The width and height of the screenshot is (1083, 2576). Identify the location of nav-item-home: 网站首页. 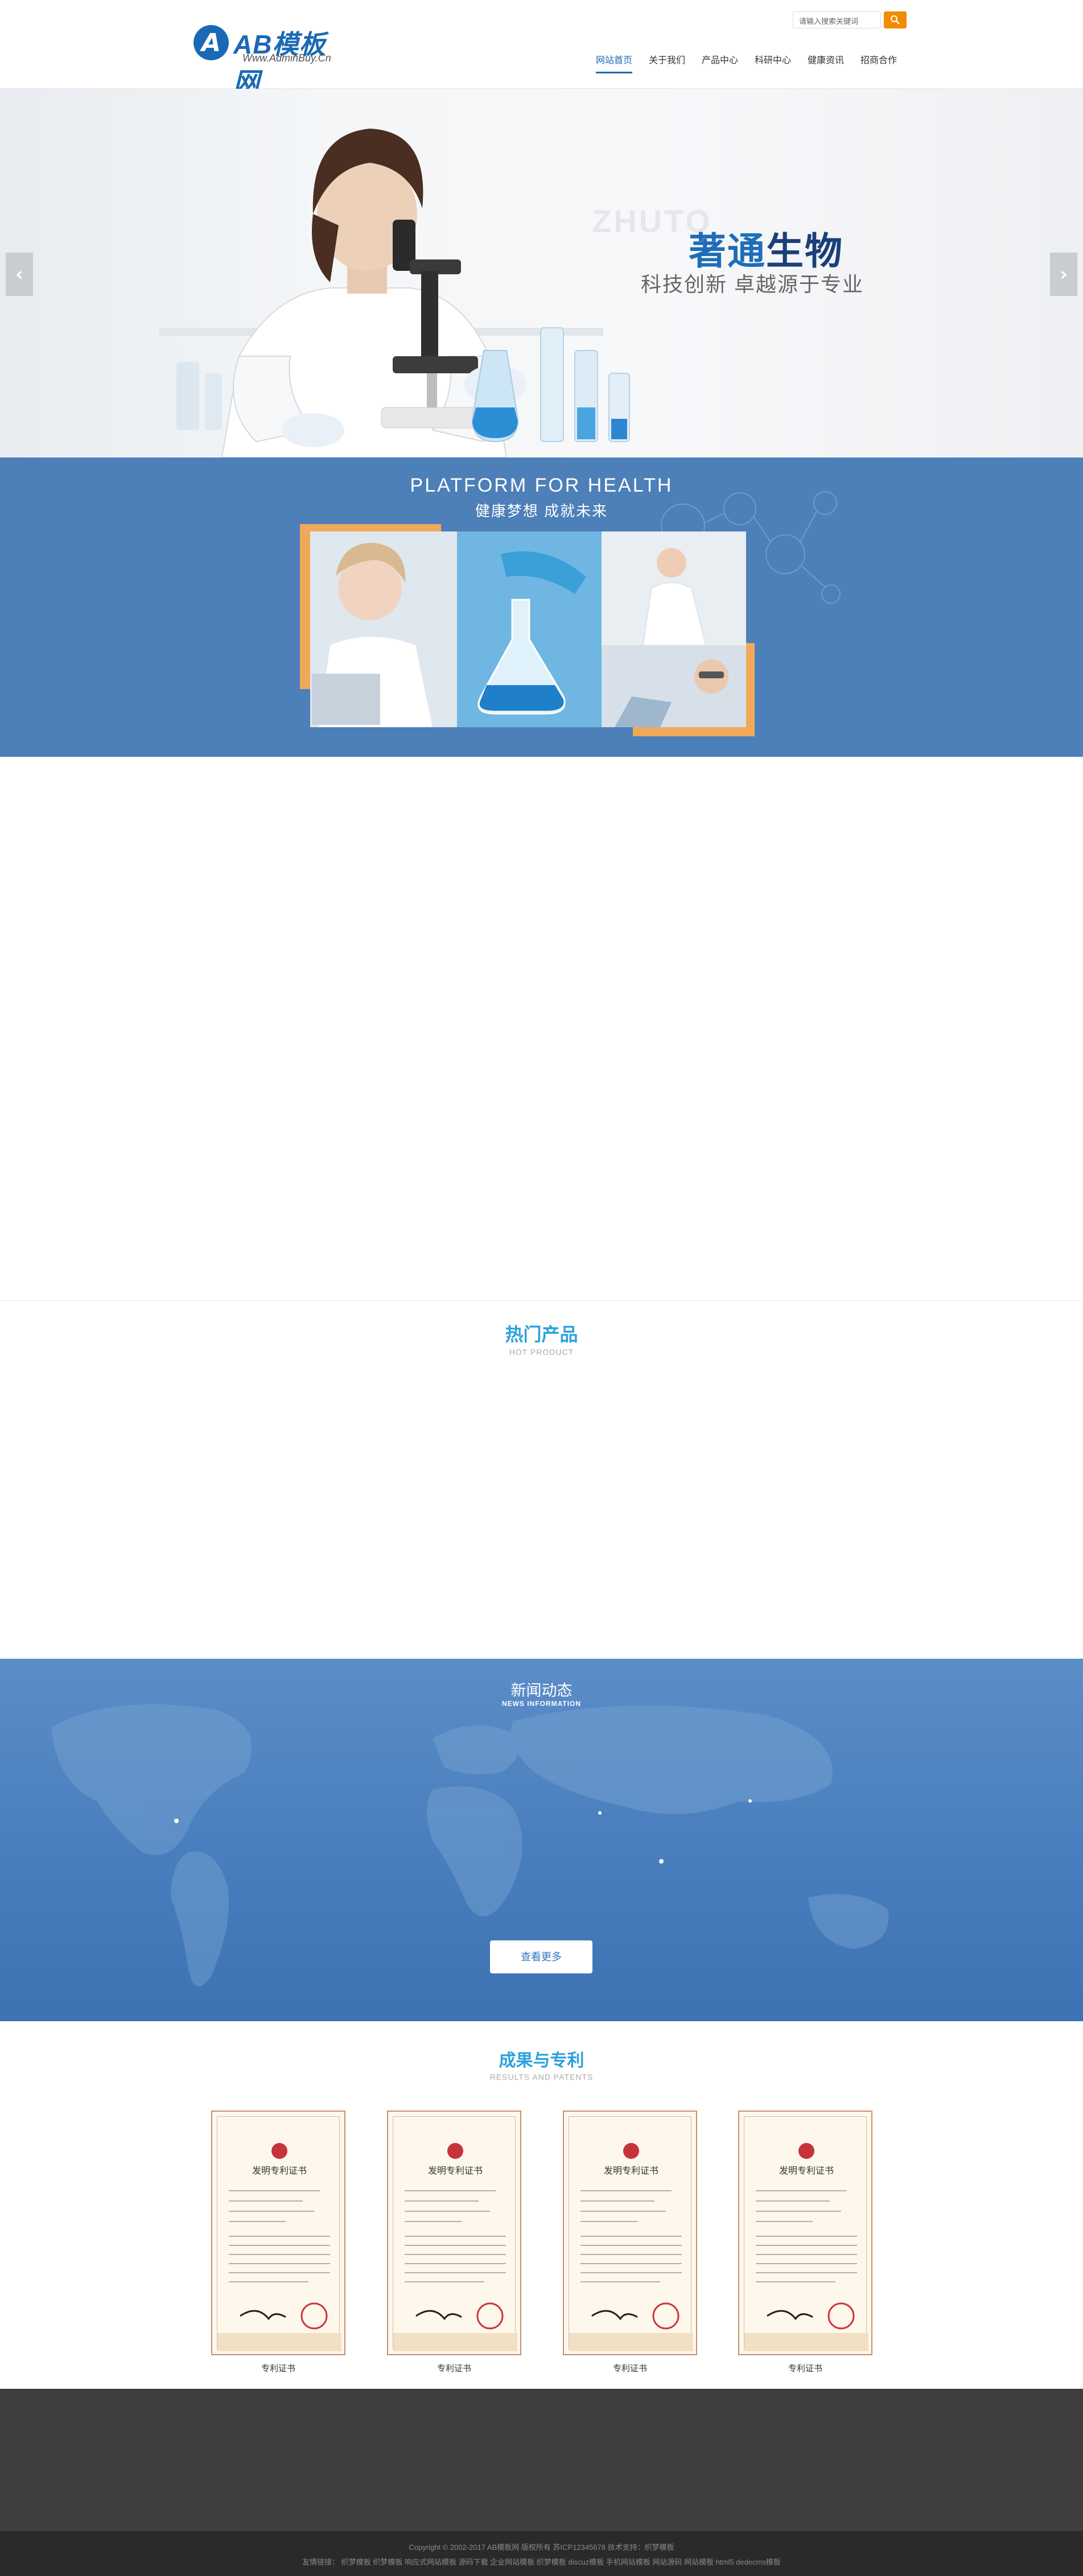
(615, 63).